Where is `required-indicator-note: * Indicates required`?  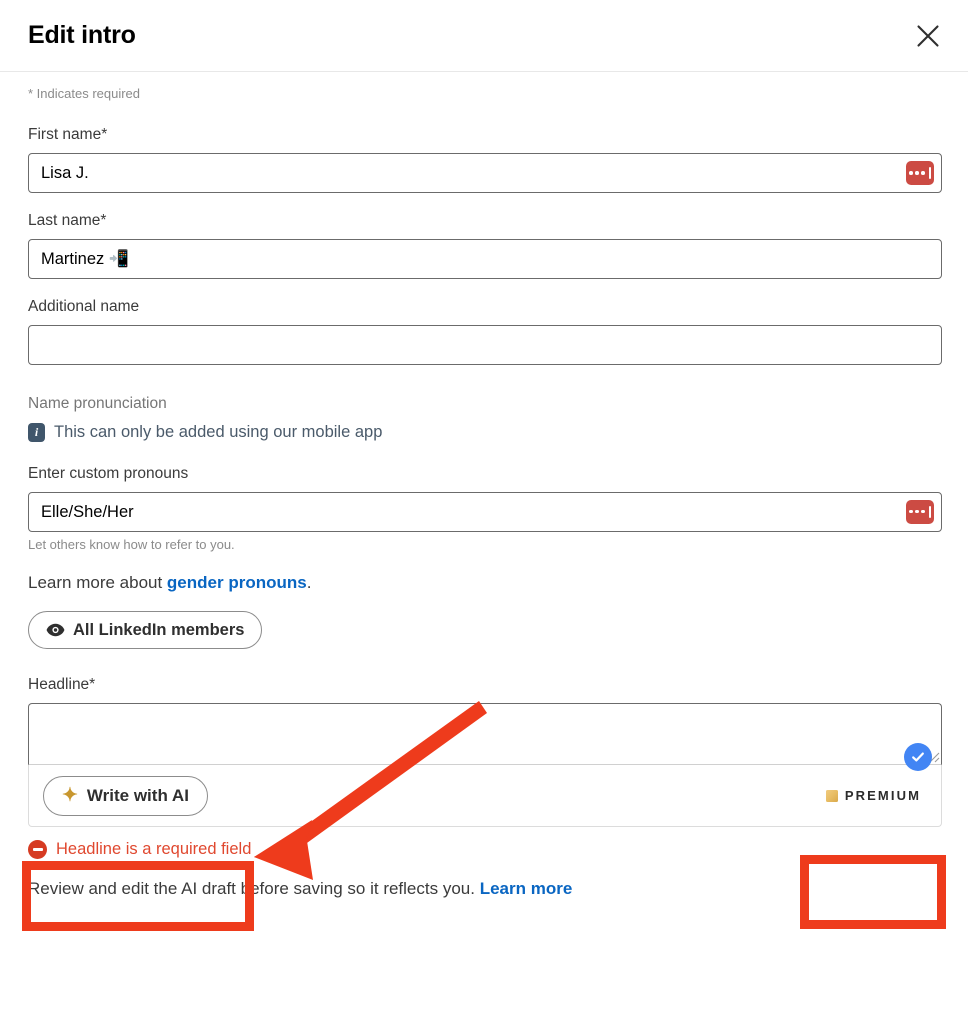
required-indicator-note: * Indicates required is located at coordinates (84, 93).